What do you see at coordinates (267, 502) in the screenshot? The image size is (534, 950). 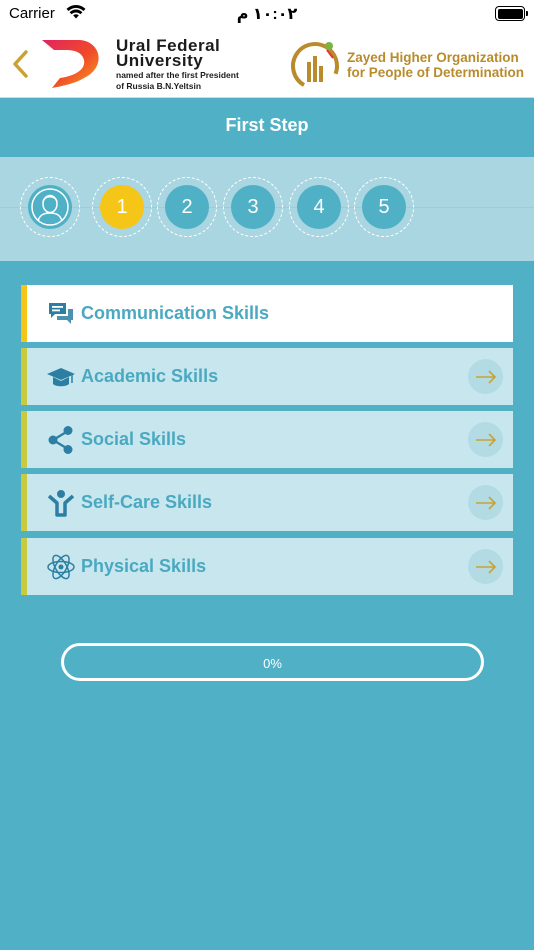 I see `skill-self-care: Self-Care Skills` at bounding box center [267, 502].